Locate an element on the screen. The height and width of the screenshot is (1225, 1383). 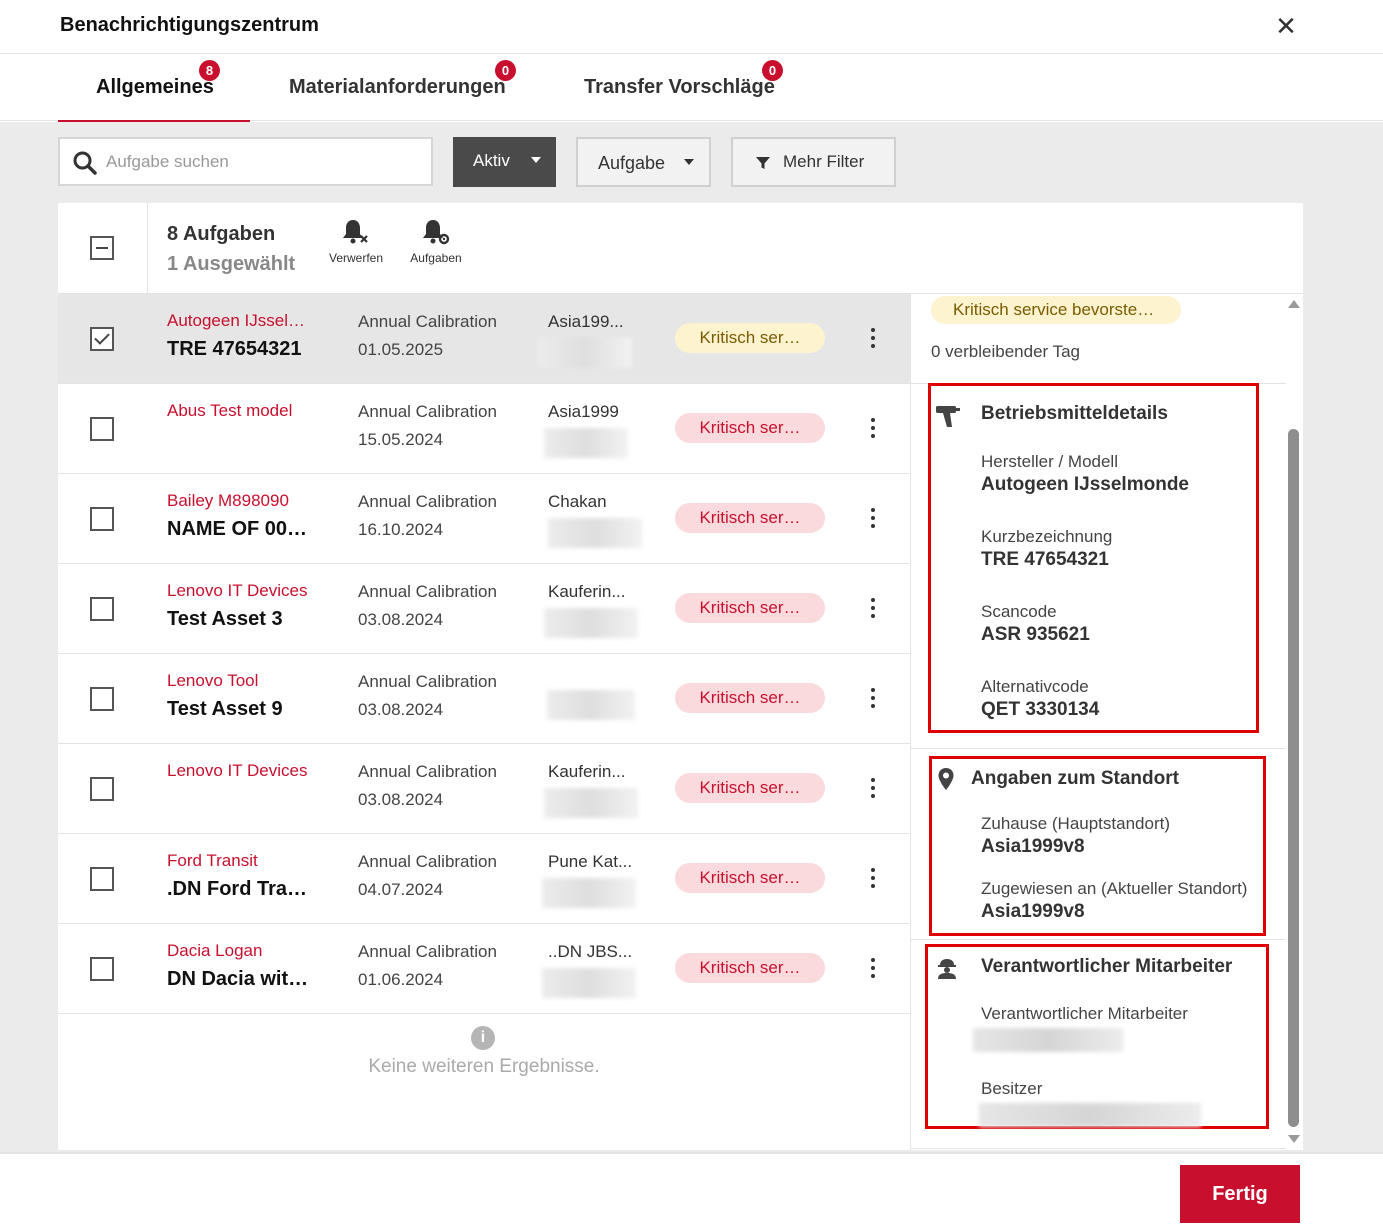
tab-allgemeines: Allgemeines 8 is located at coordinates (154, 88).